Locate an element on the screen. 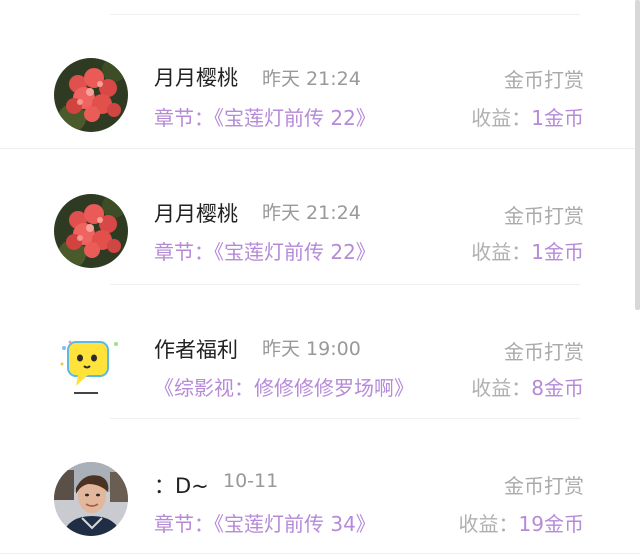 The width and height of the screenshot is (640, 560). timestamp: 昨天 19:00 is located at coordinates (311, 349).